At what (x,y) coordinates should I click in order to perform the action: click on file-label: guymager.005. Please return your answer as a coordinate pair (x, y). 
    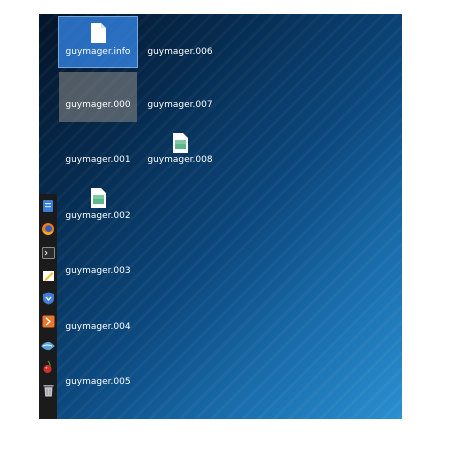
    Looking at the image, I should click on (98, 382).